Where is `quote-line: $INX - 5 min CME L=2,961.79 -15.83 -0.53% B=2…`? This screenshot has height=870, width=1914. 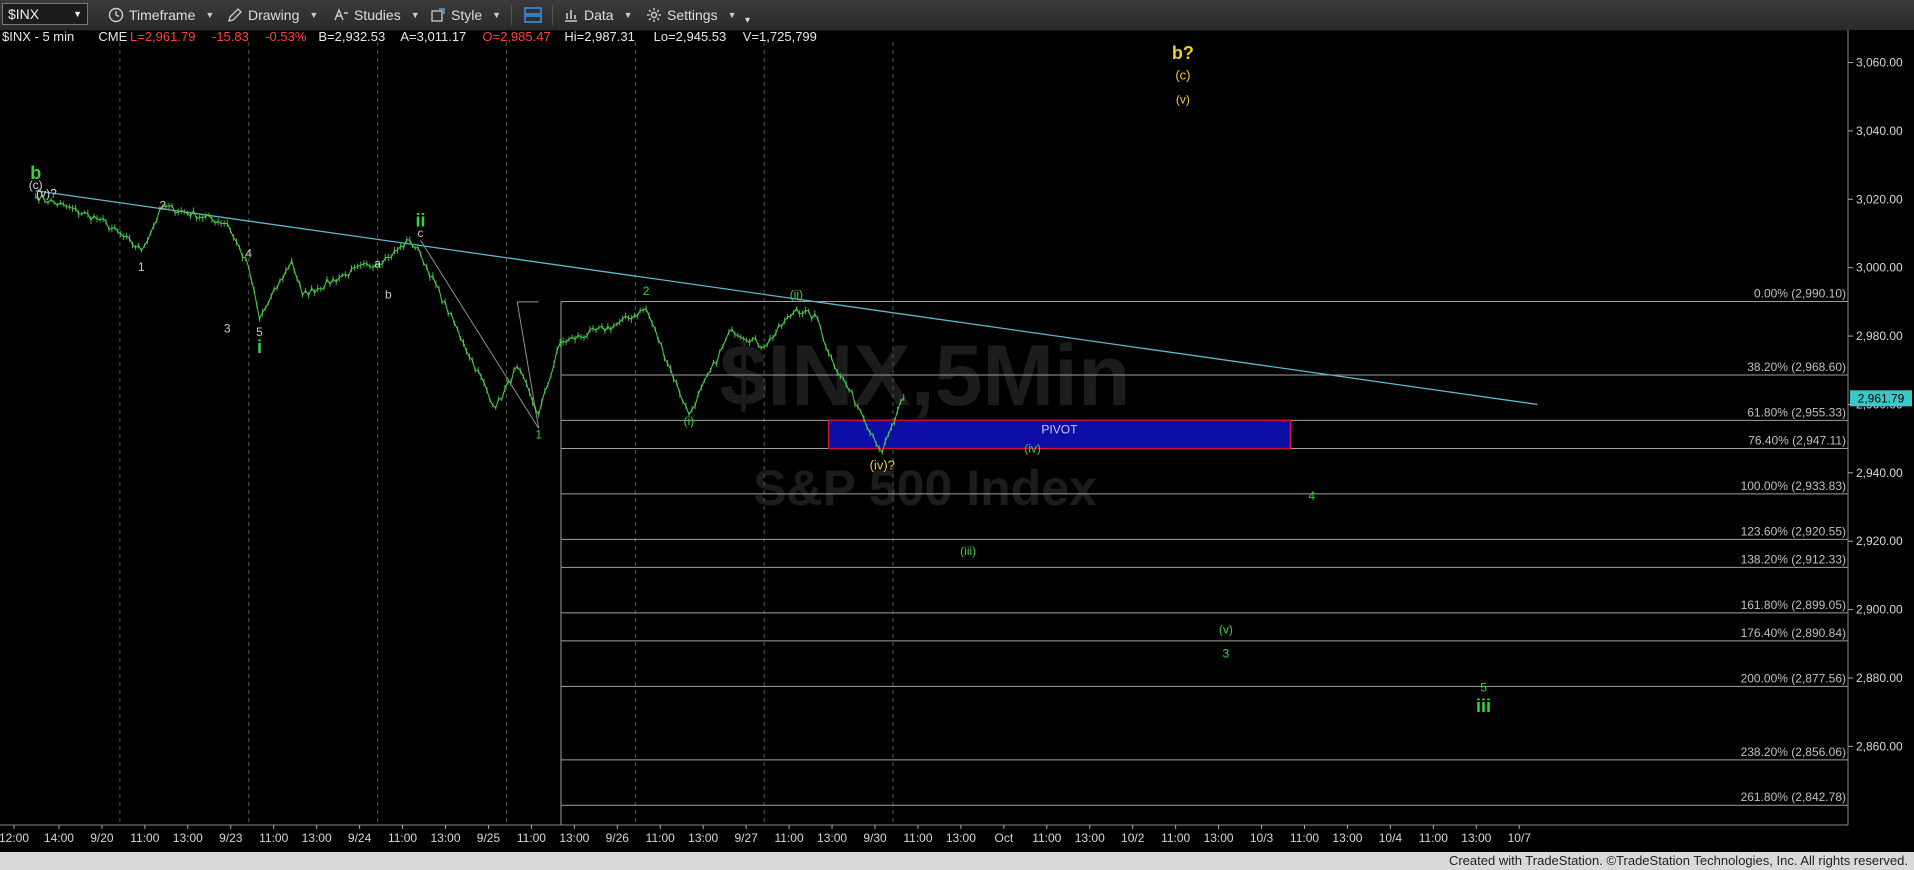 quote-line: $INX - 5 min CME L=2,961.79 -15.83 -0.53% B=2… is located at coordinates (409, 37).